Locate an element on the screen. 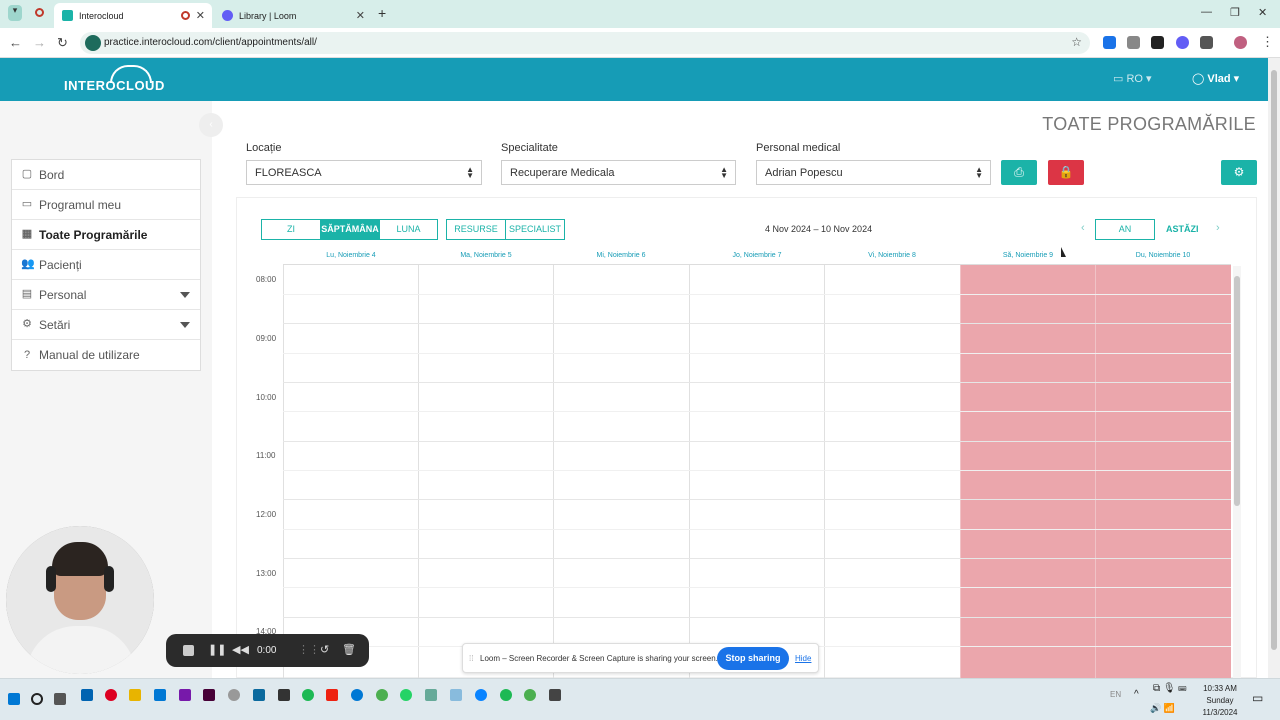  language-selector: ▭ RO ▾ is located at coordinates (1132, 78).